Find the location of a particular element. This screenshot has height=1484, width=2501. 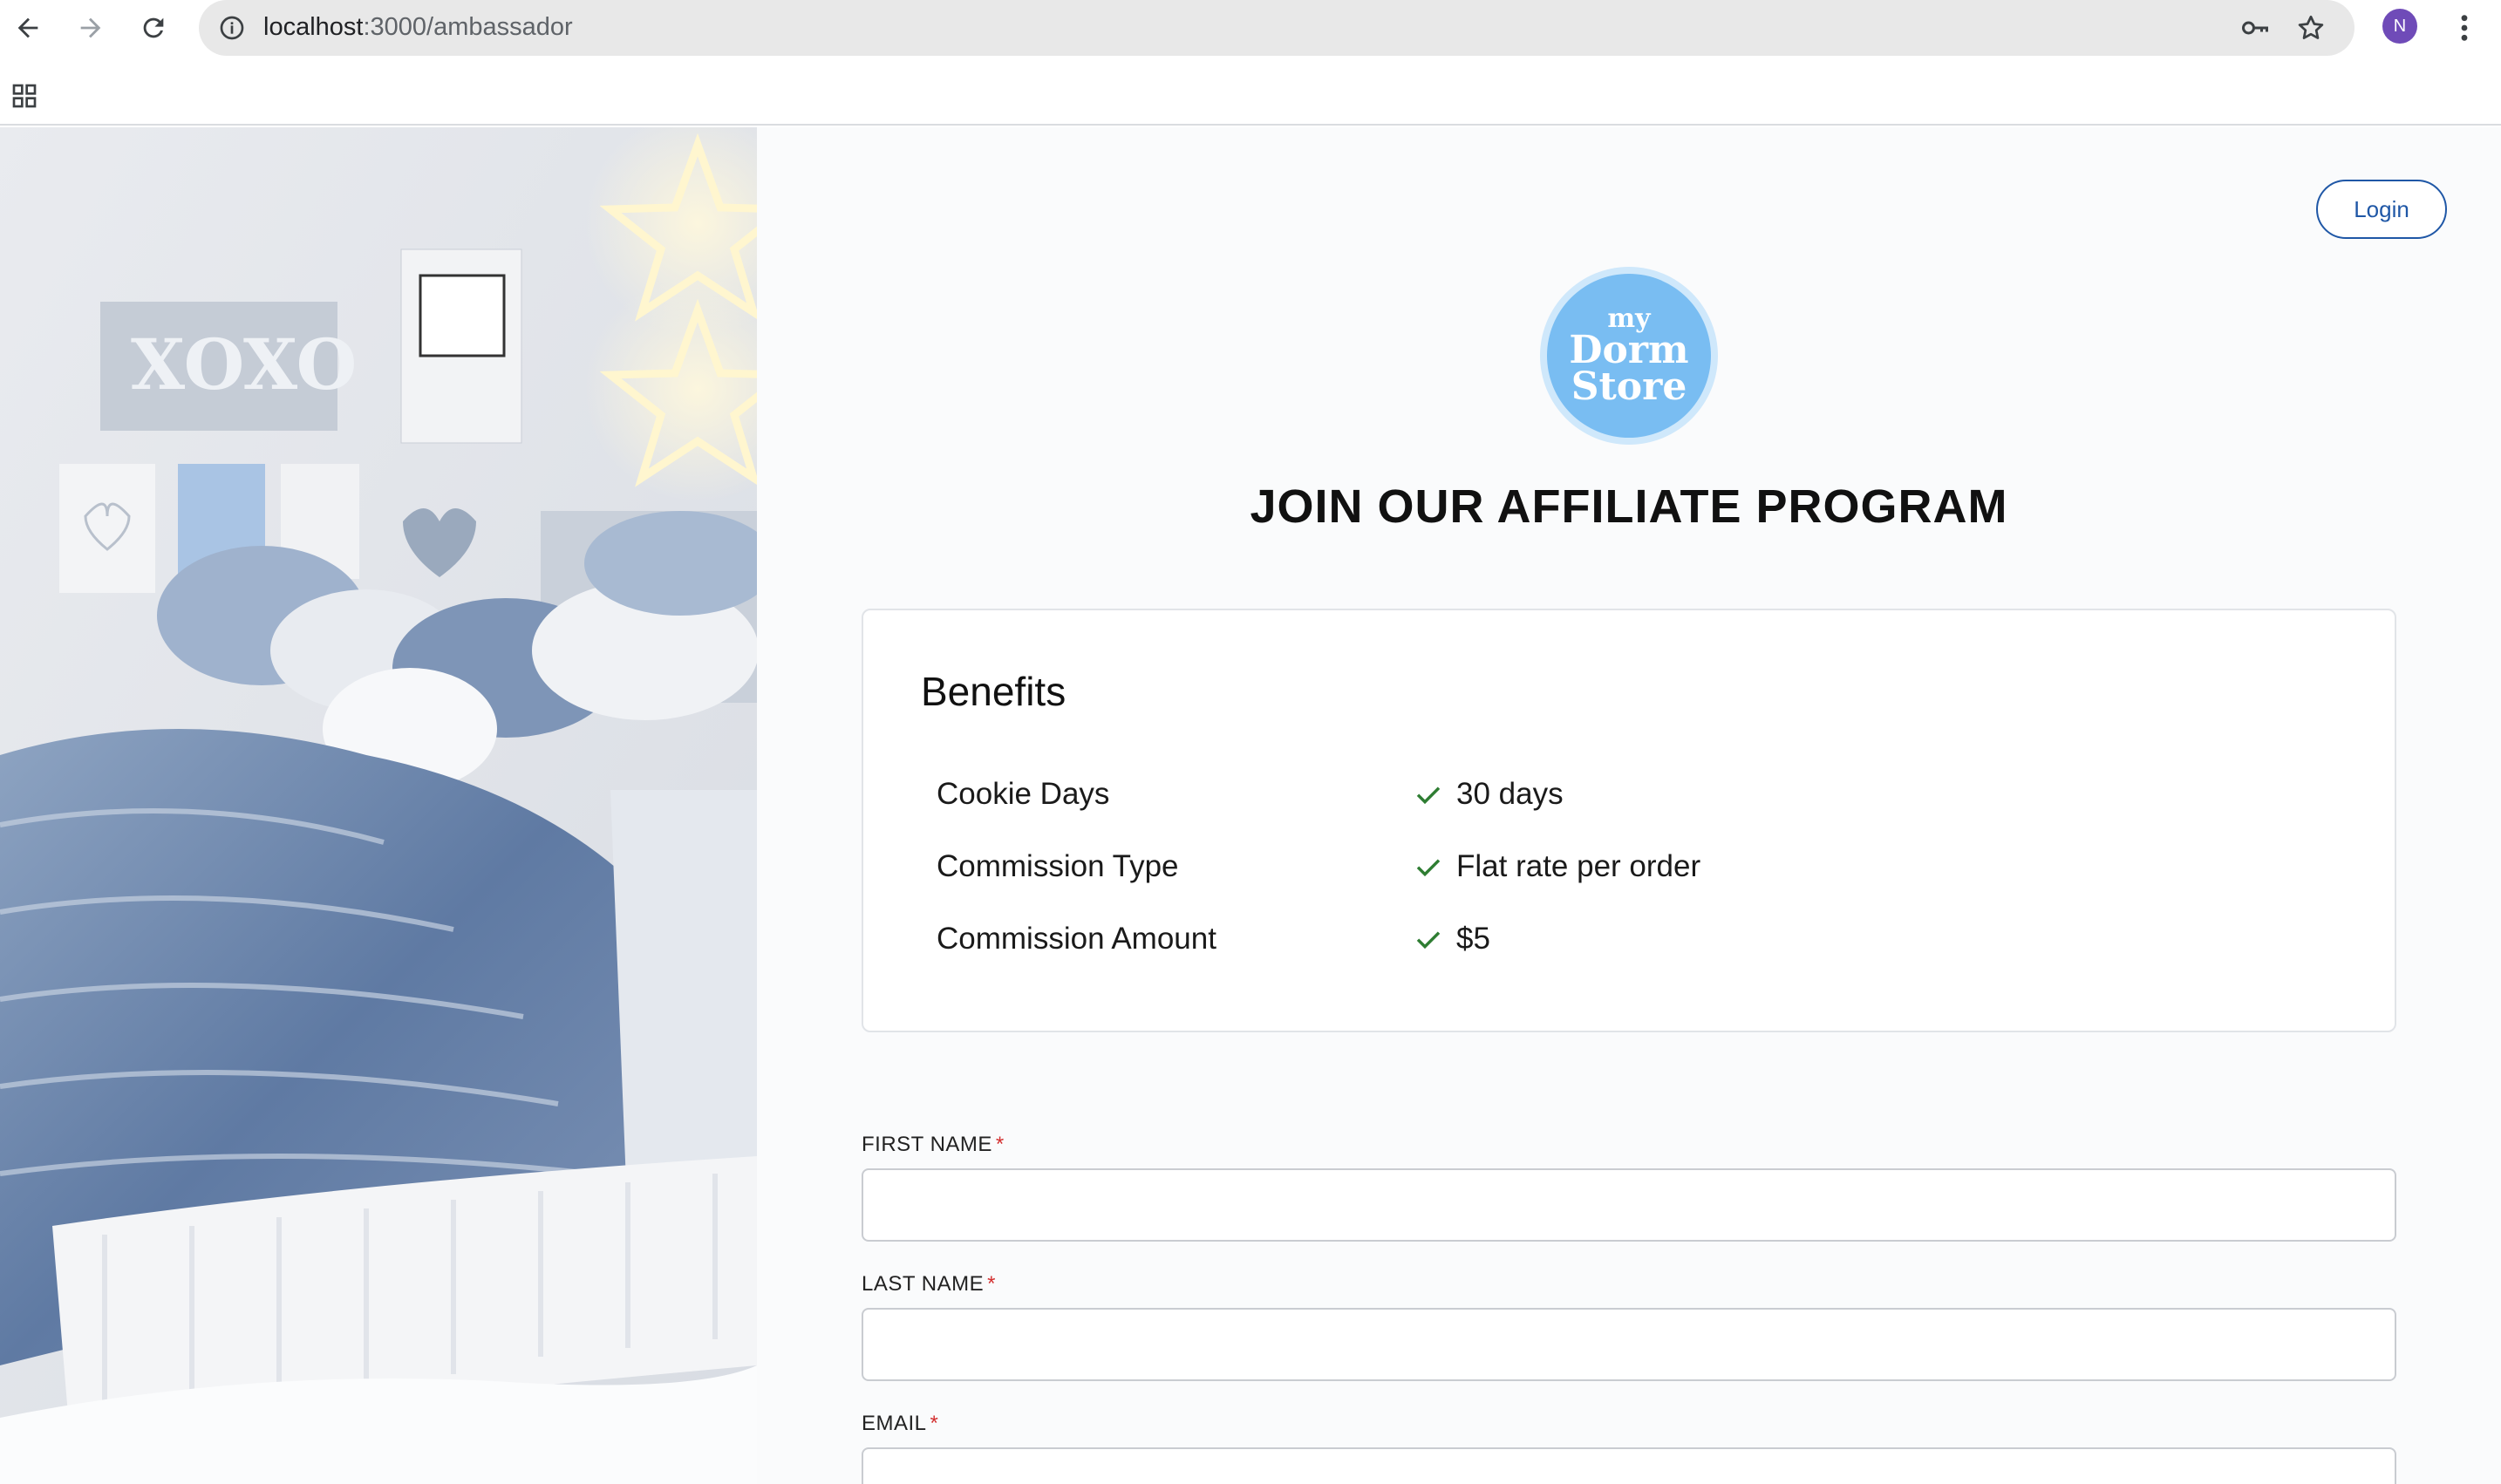

arrow-left-icon is located at coordinates (27, 27).